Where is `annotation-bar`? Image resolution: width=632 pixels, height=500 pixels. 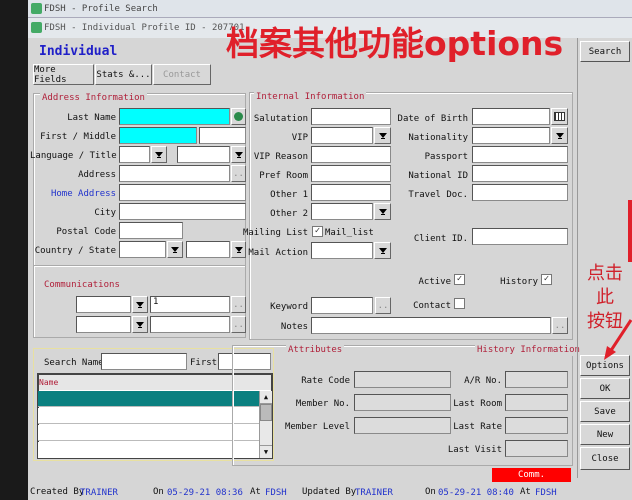
annotation-bar is located at coordinates (630, 231).